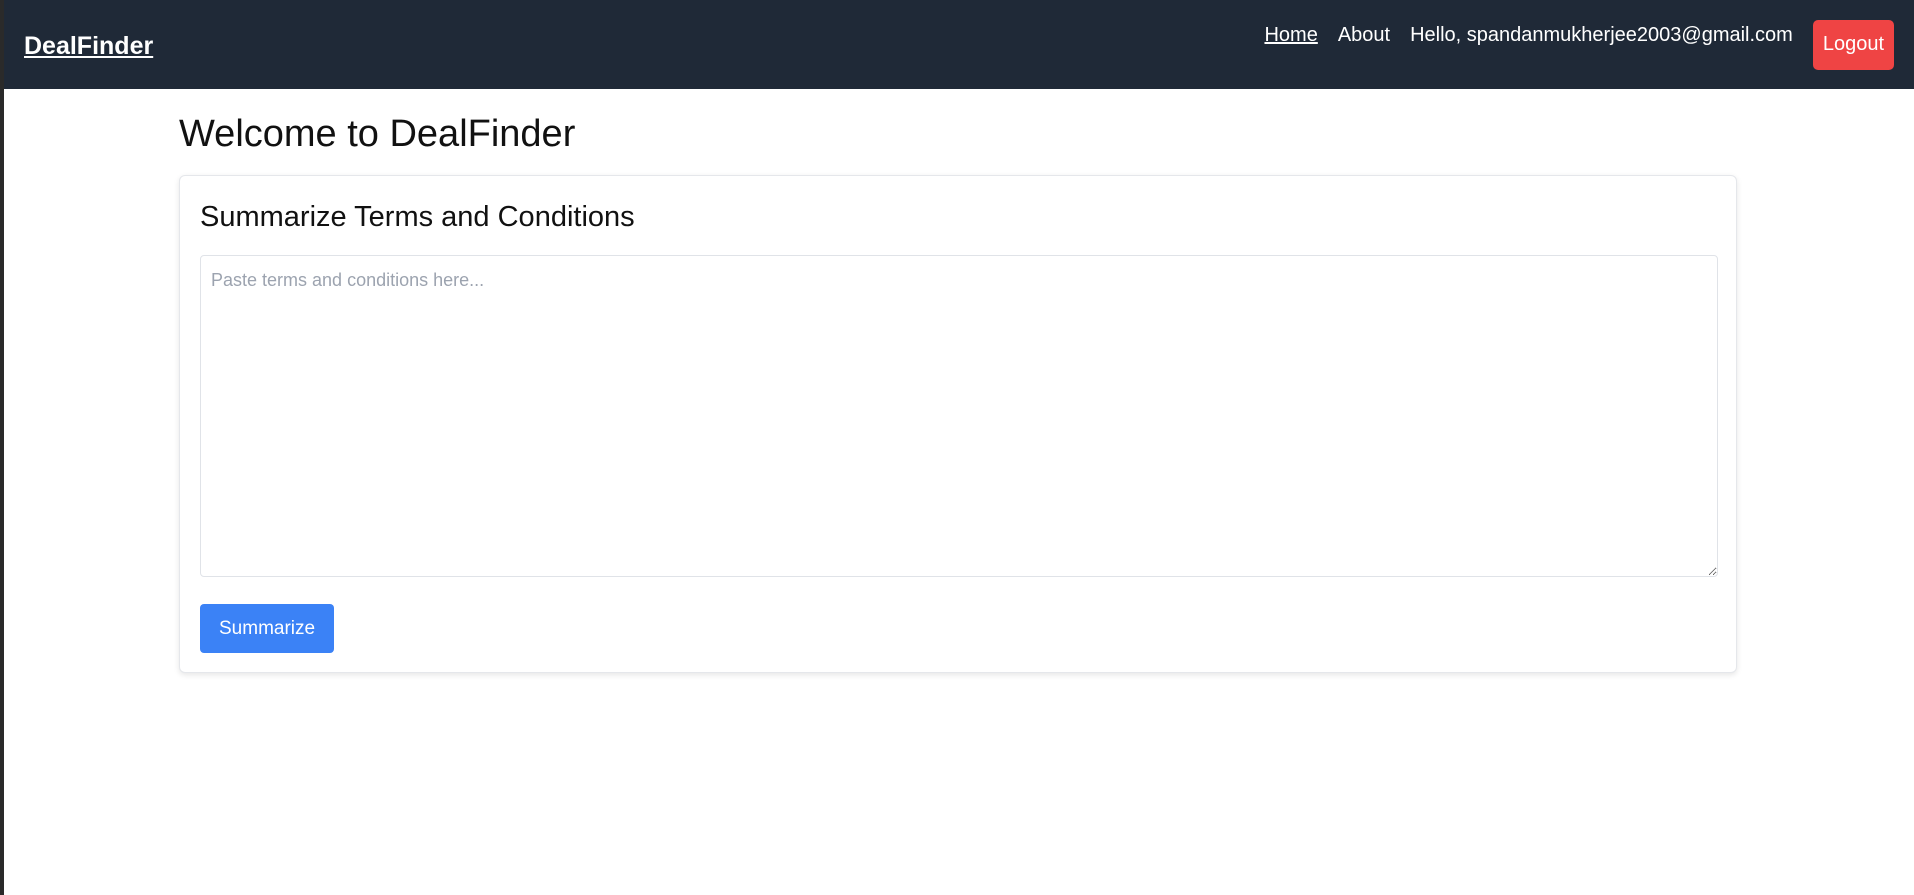  I want to click on page-title: Welcome to DealFinder, so click(377, 134).